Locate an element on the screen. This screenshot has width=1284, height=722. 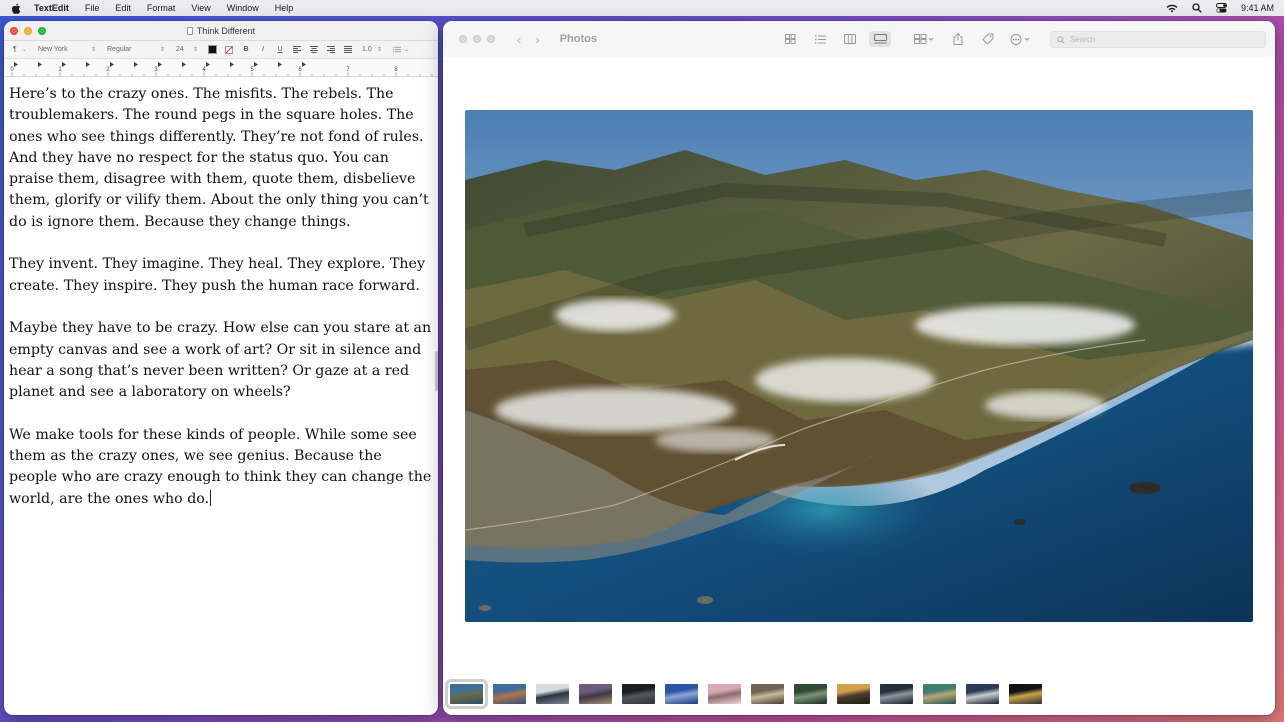
ruler-ticks: 0 1 2 3 4 5 6 7 8 is located at coordinates (221, 69).